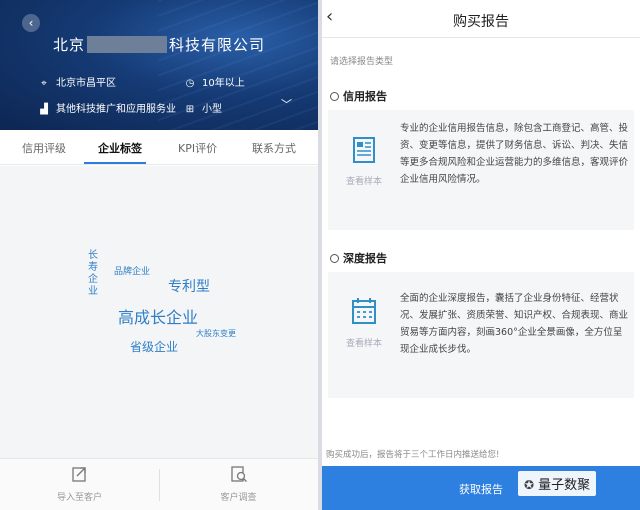 This screenshot has height=510, width=640. I want to click on location-pin-icon: ⌖, so click(44, 83).